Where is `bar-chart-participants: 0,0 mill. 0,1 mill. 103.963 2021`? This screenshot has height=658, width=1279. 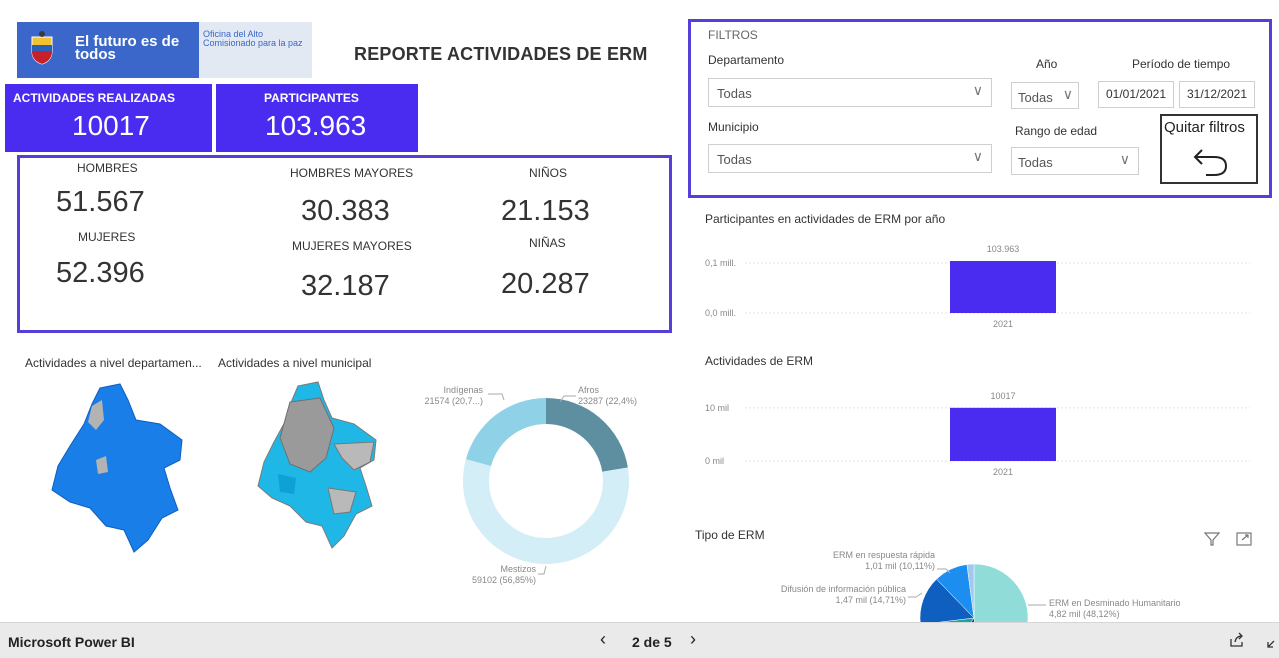 bar-chart-participants: 0,0 mill. 0,1 mill. 103.963 2021 is located at coordinates (980, 291).